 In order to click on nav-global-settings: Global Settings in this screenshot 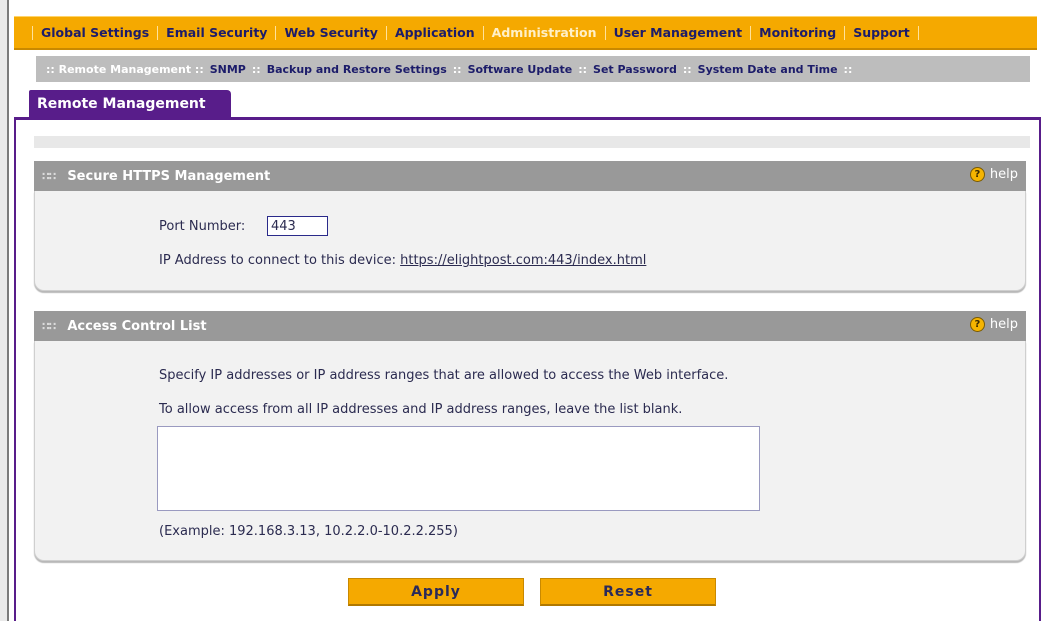, I will do `click(95, 32)`.